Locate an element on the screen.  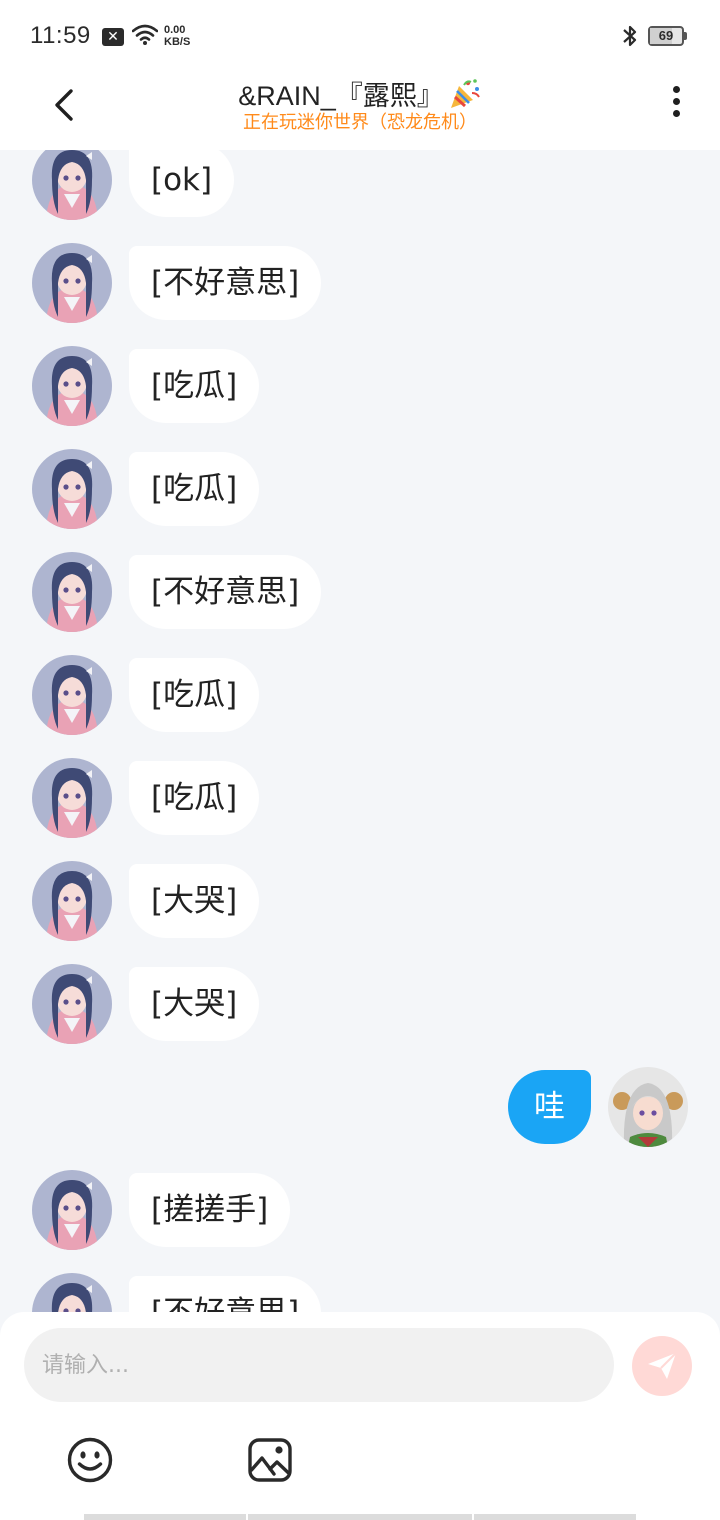
battery-icon: 69 is located at coordinates (666, 36).